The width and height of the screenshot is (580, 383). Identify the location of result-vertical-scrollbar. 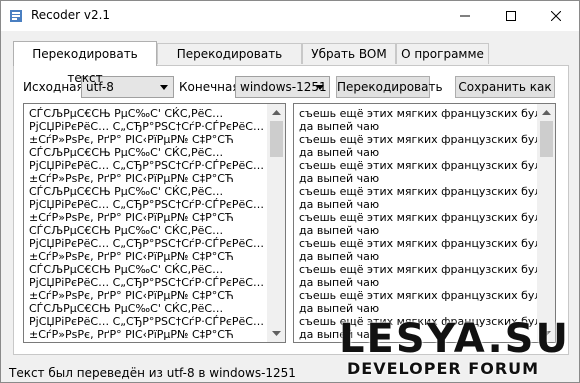
(546, 223).